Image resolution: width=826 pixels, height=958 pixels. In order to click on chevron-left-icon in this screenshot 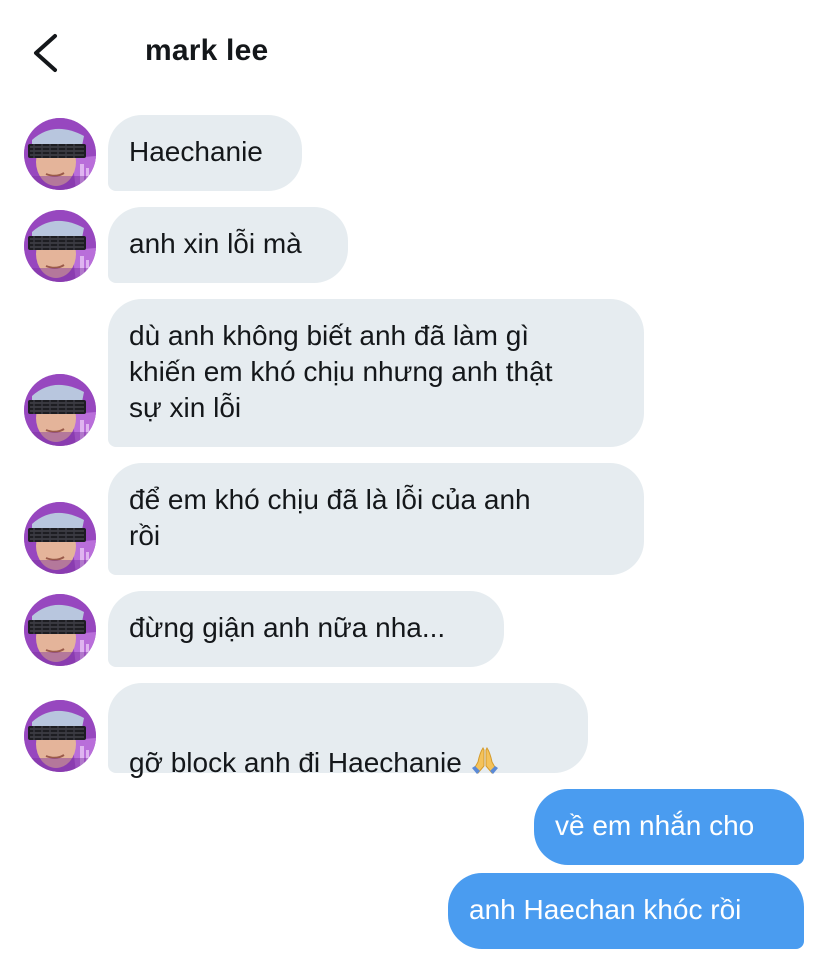, I will do `click(45, 53)`.